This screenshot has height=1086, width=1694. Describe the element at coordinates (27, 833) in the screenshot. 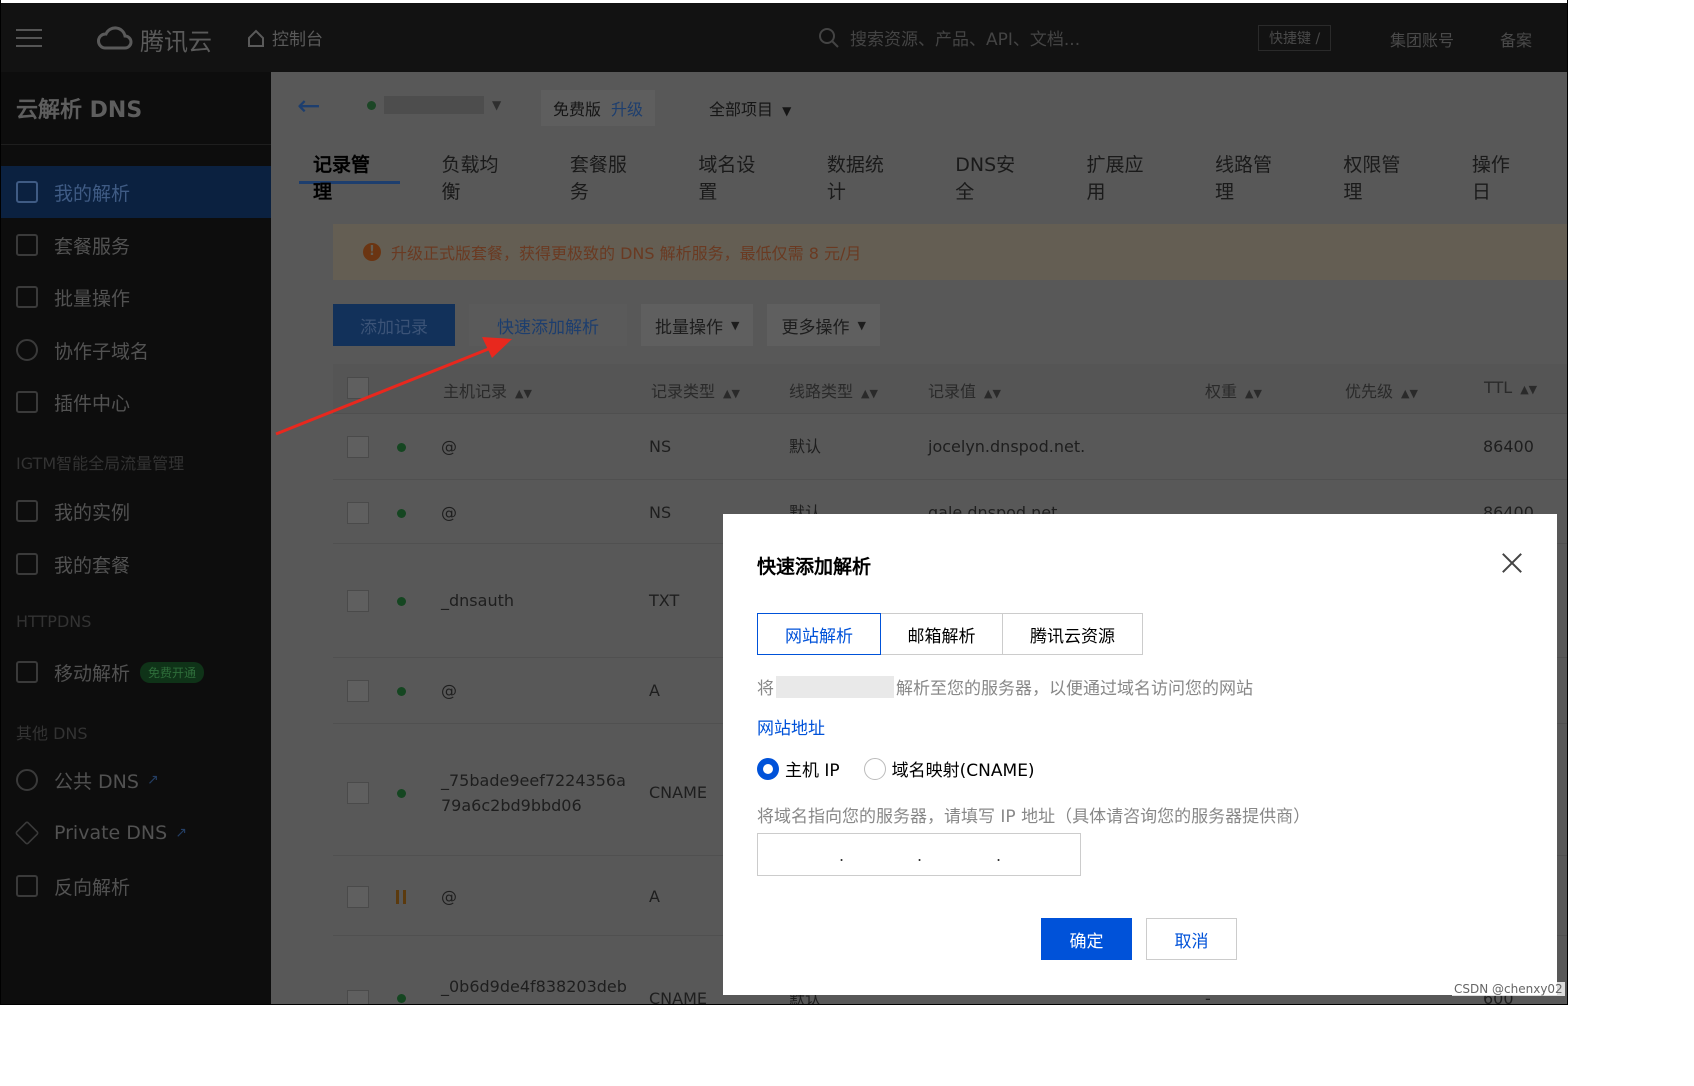

I see `diamond-icon` at that location.